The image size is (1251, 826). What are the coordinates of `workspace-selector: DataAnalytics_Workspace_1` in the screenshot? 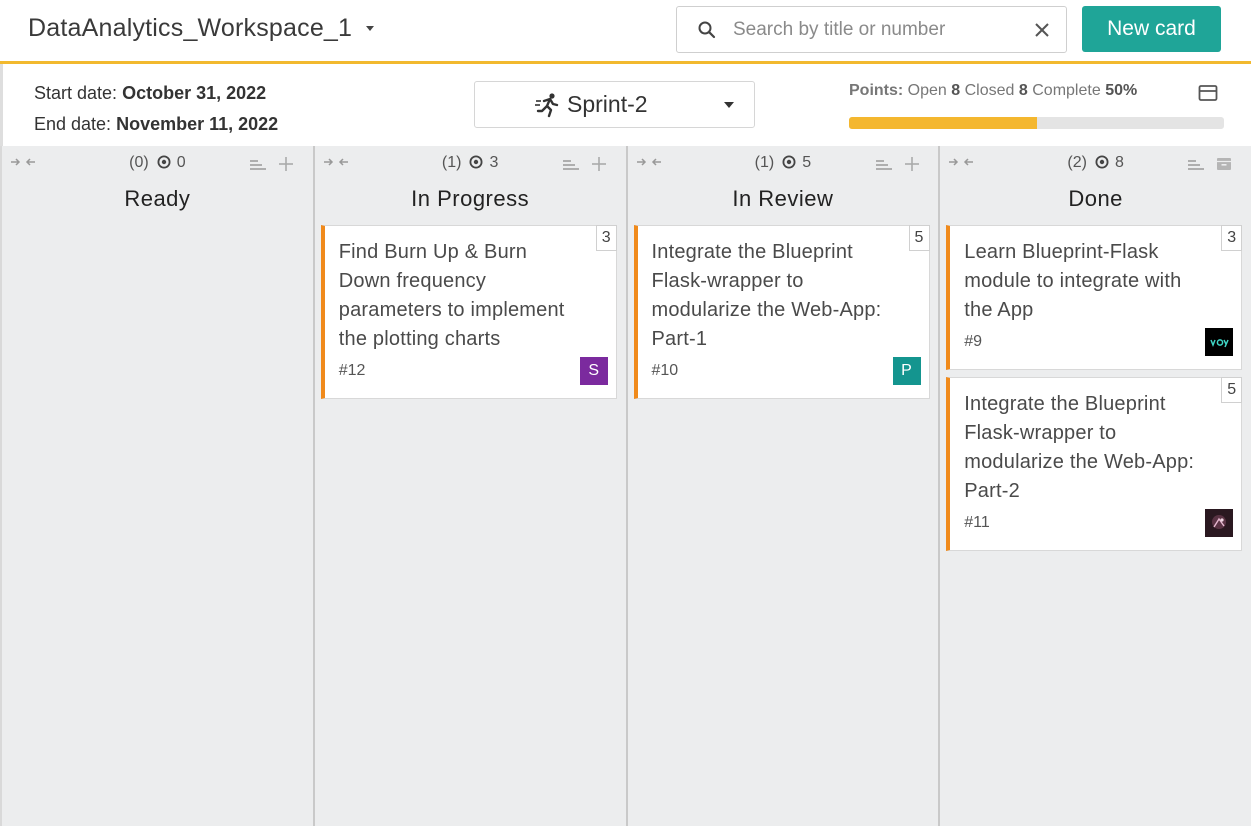 It's located at (201, 28).